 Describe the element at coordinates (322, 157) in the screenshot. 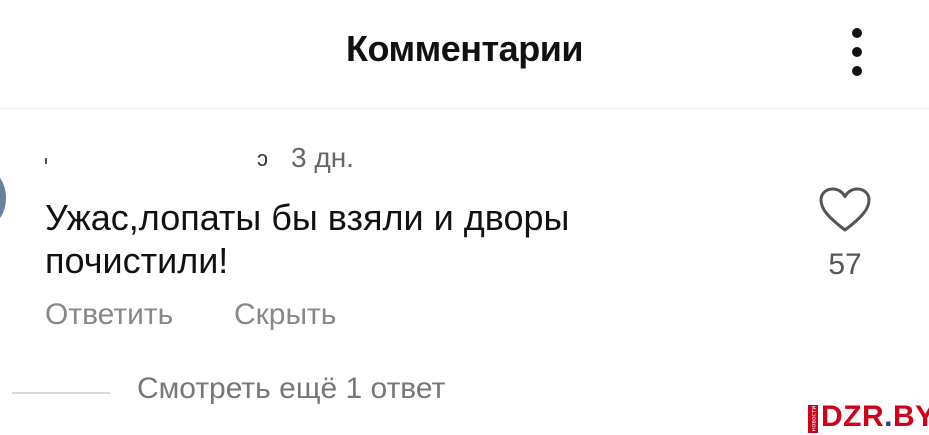

I see `comment-timestamp: 3 дн.` at that location.